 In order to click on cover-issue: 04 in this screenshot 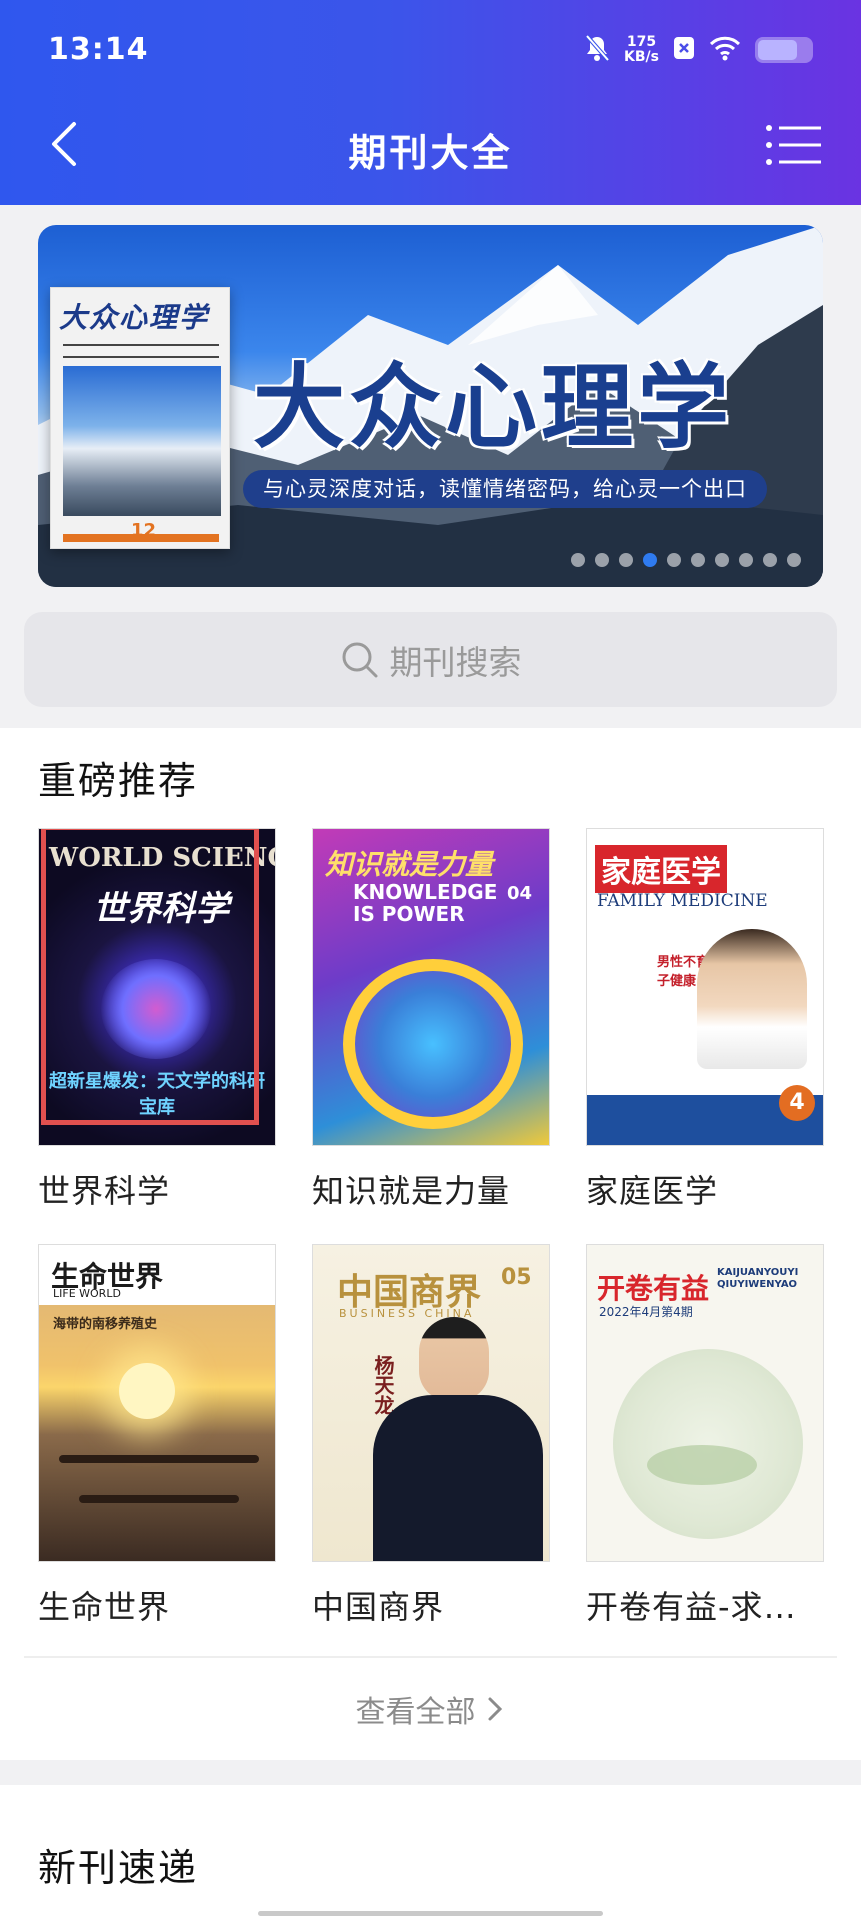, I will do `click(520, 893)`.